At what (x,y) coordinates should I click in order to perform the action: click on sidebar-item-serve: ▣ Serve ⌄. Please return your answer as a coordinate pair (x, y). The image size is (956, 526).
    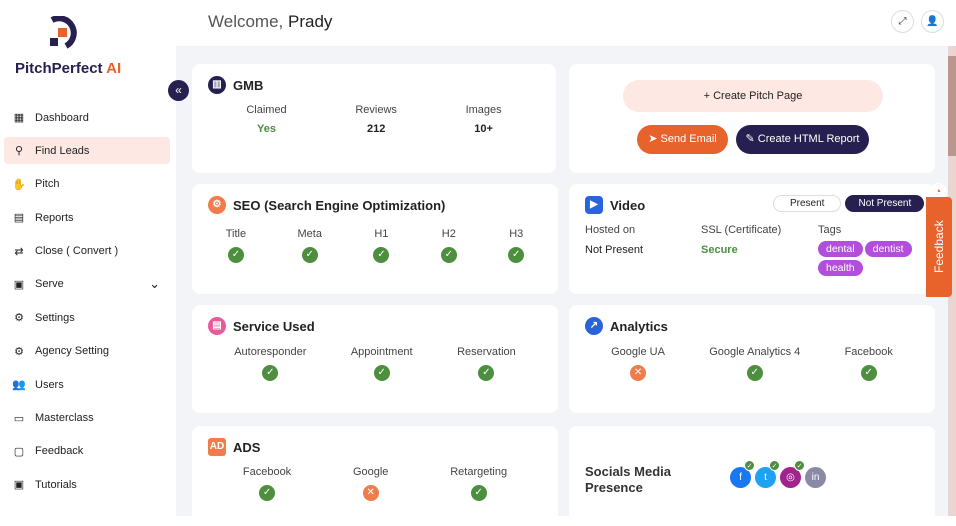
    Looking at the image, I should click on (87, 284).